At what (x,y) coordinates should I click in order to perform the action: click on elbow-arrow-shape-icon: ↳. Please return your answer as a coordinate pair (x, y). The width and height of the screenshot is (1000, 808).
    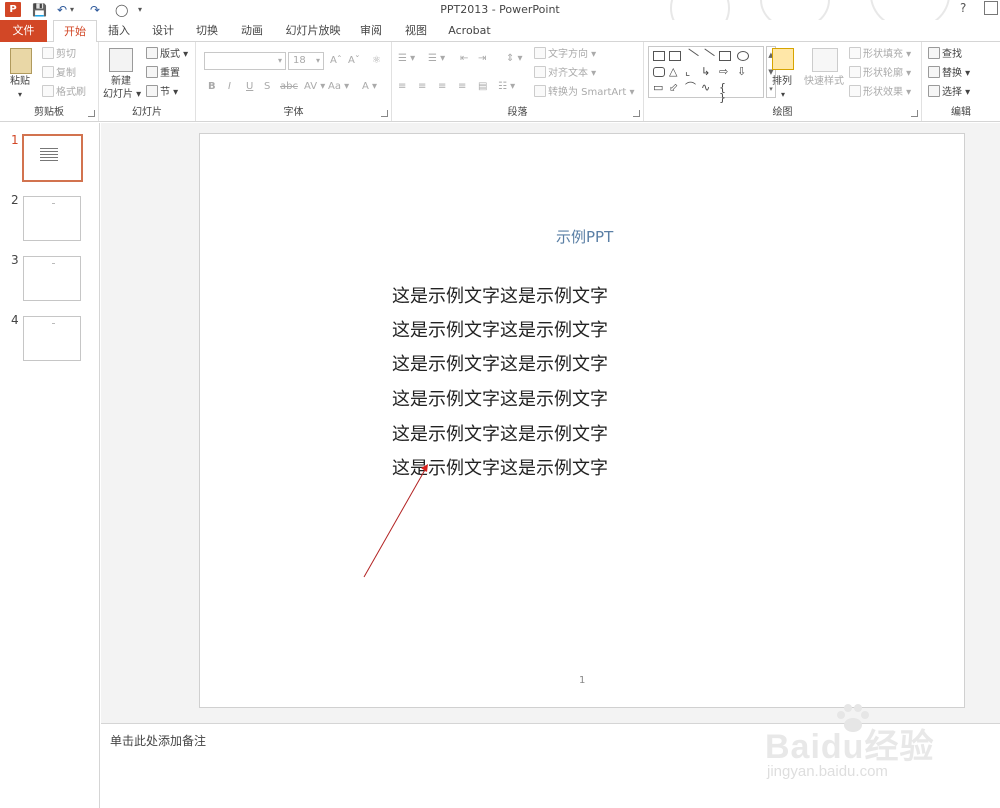
    Looking at the image, I should click on (707, 71).